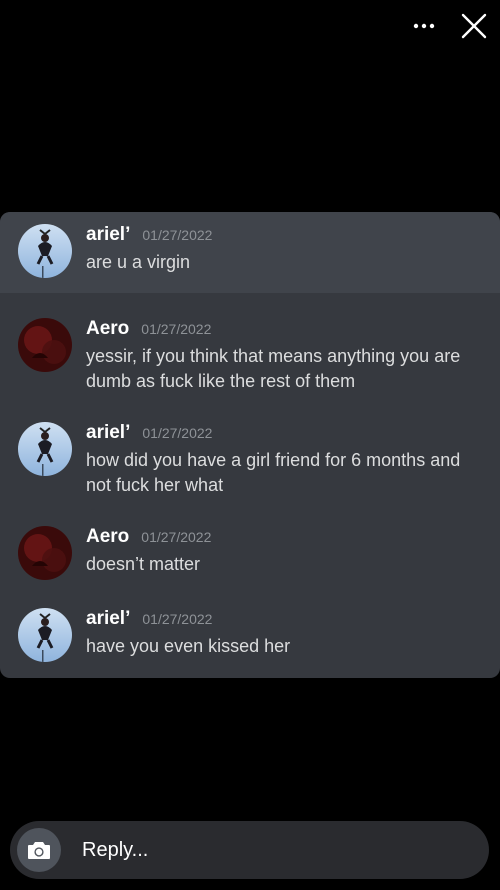  I want to click on camera-button, so click(39, 850).